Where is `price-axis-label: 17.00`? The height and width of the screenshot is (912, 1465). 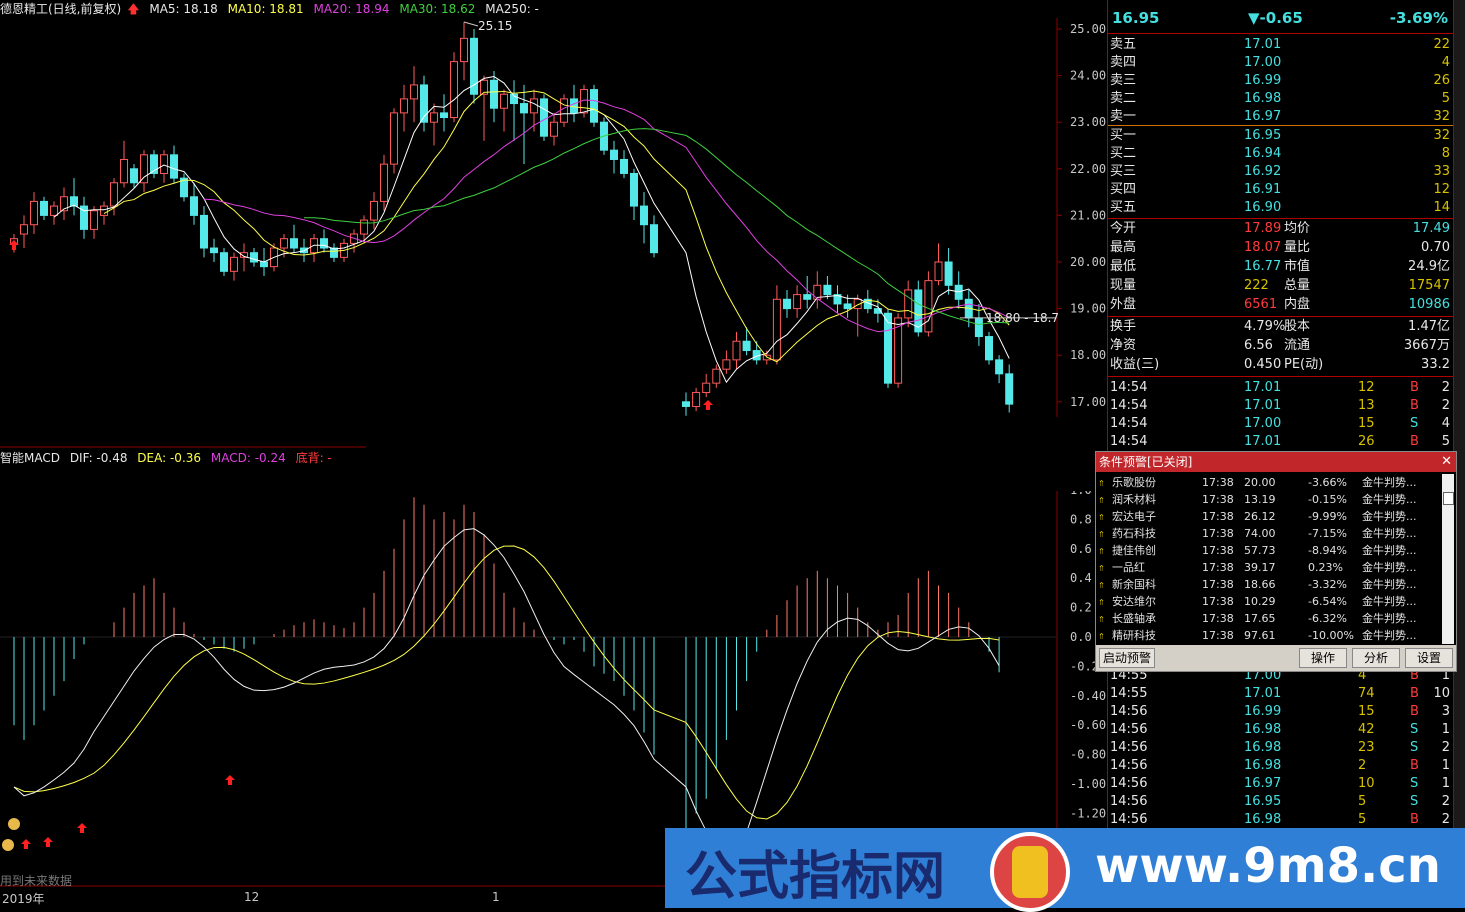 price-axis-label: 17.00 is located at coordinates (1088, 402).